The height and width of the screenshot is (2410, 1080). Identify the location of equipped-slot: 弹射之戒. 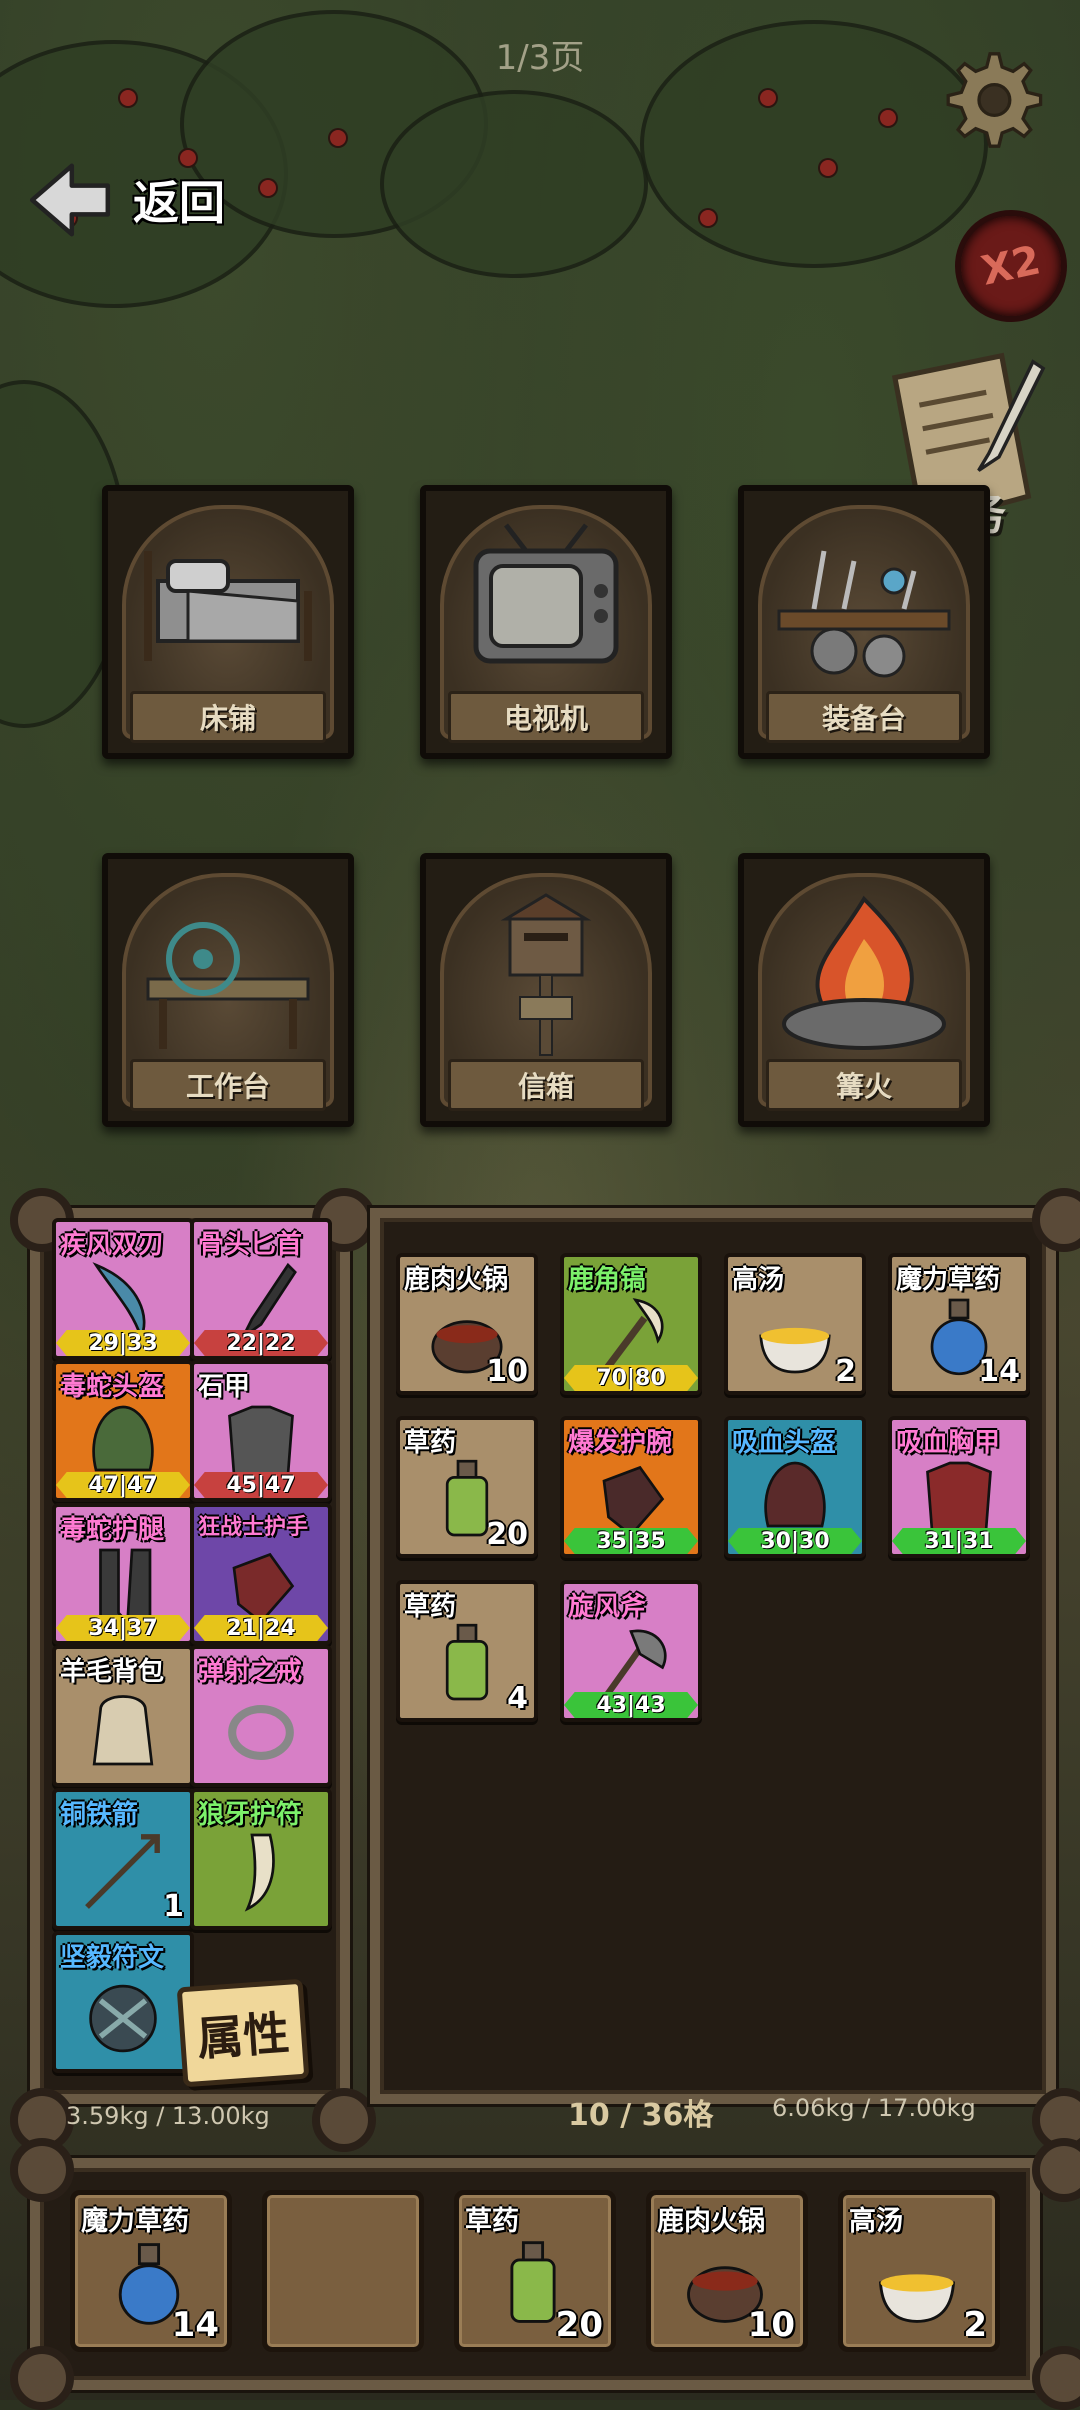
(261, 1716).